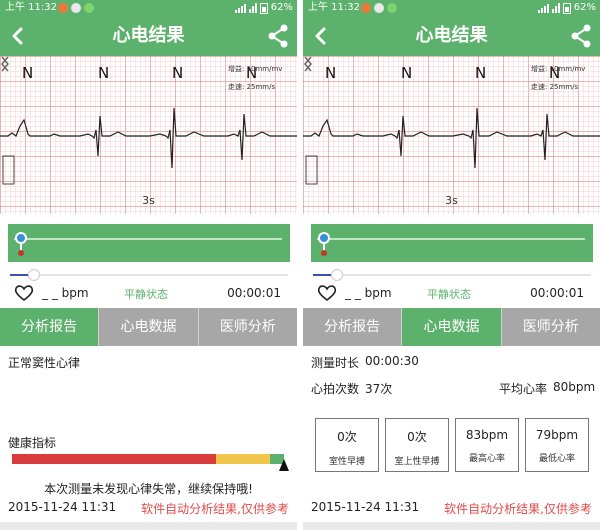 This screenshot has width=600, height=530. What do you see at coordinates (574, 387) in the screenshot?
I see `avg-rate-value: 80bpm` at bounding box center [574, 387].